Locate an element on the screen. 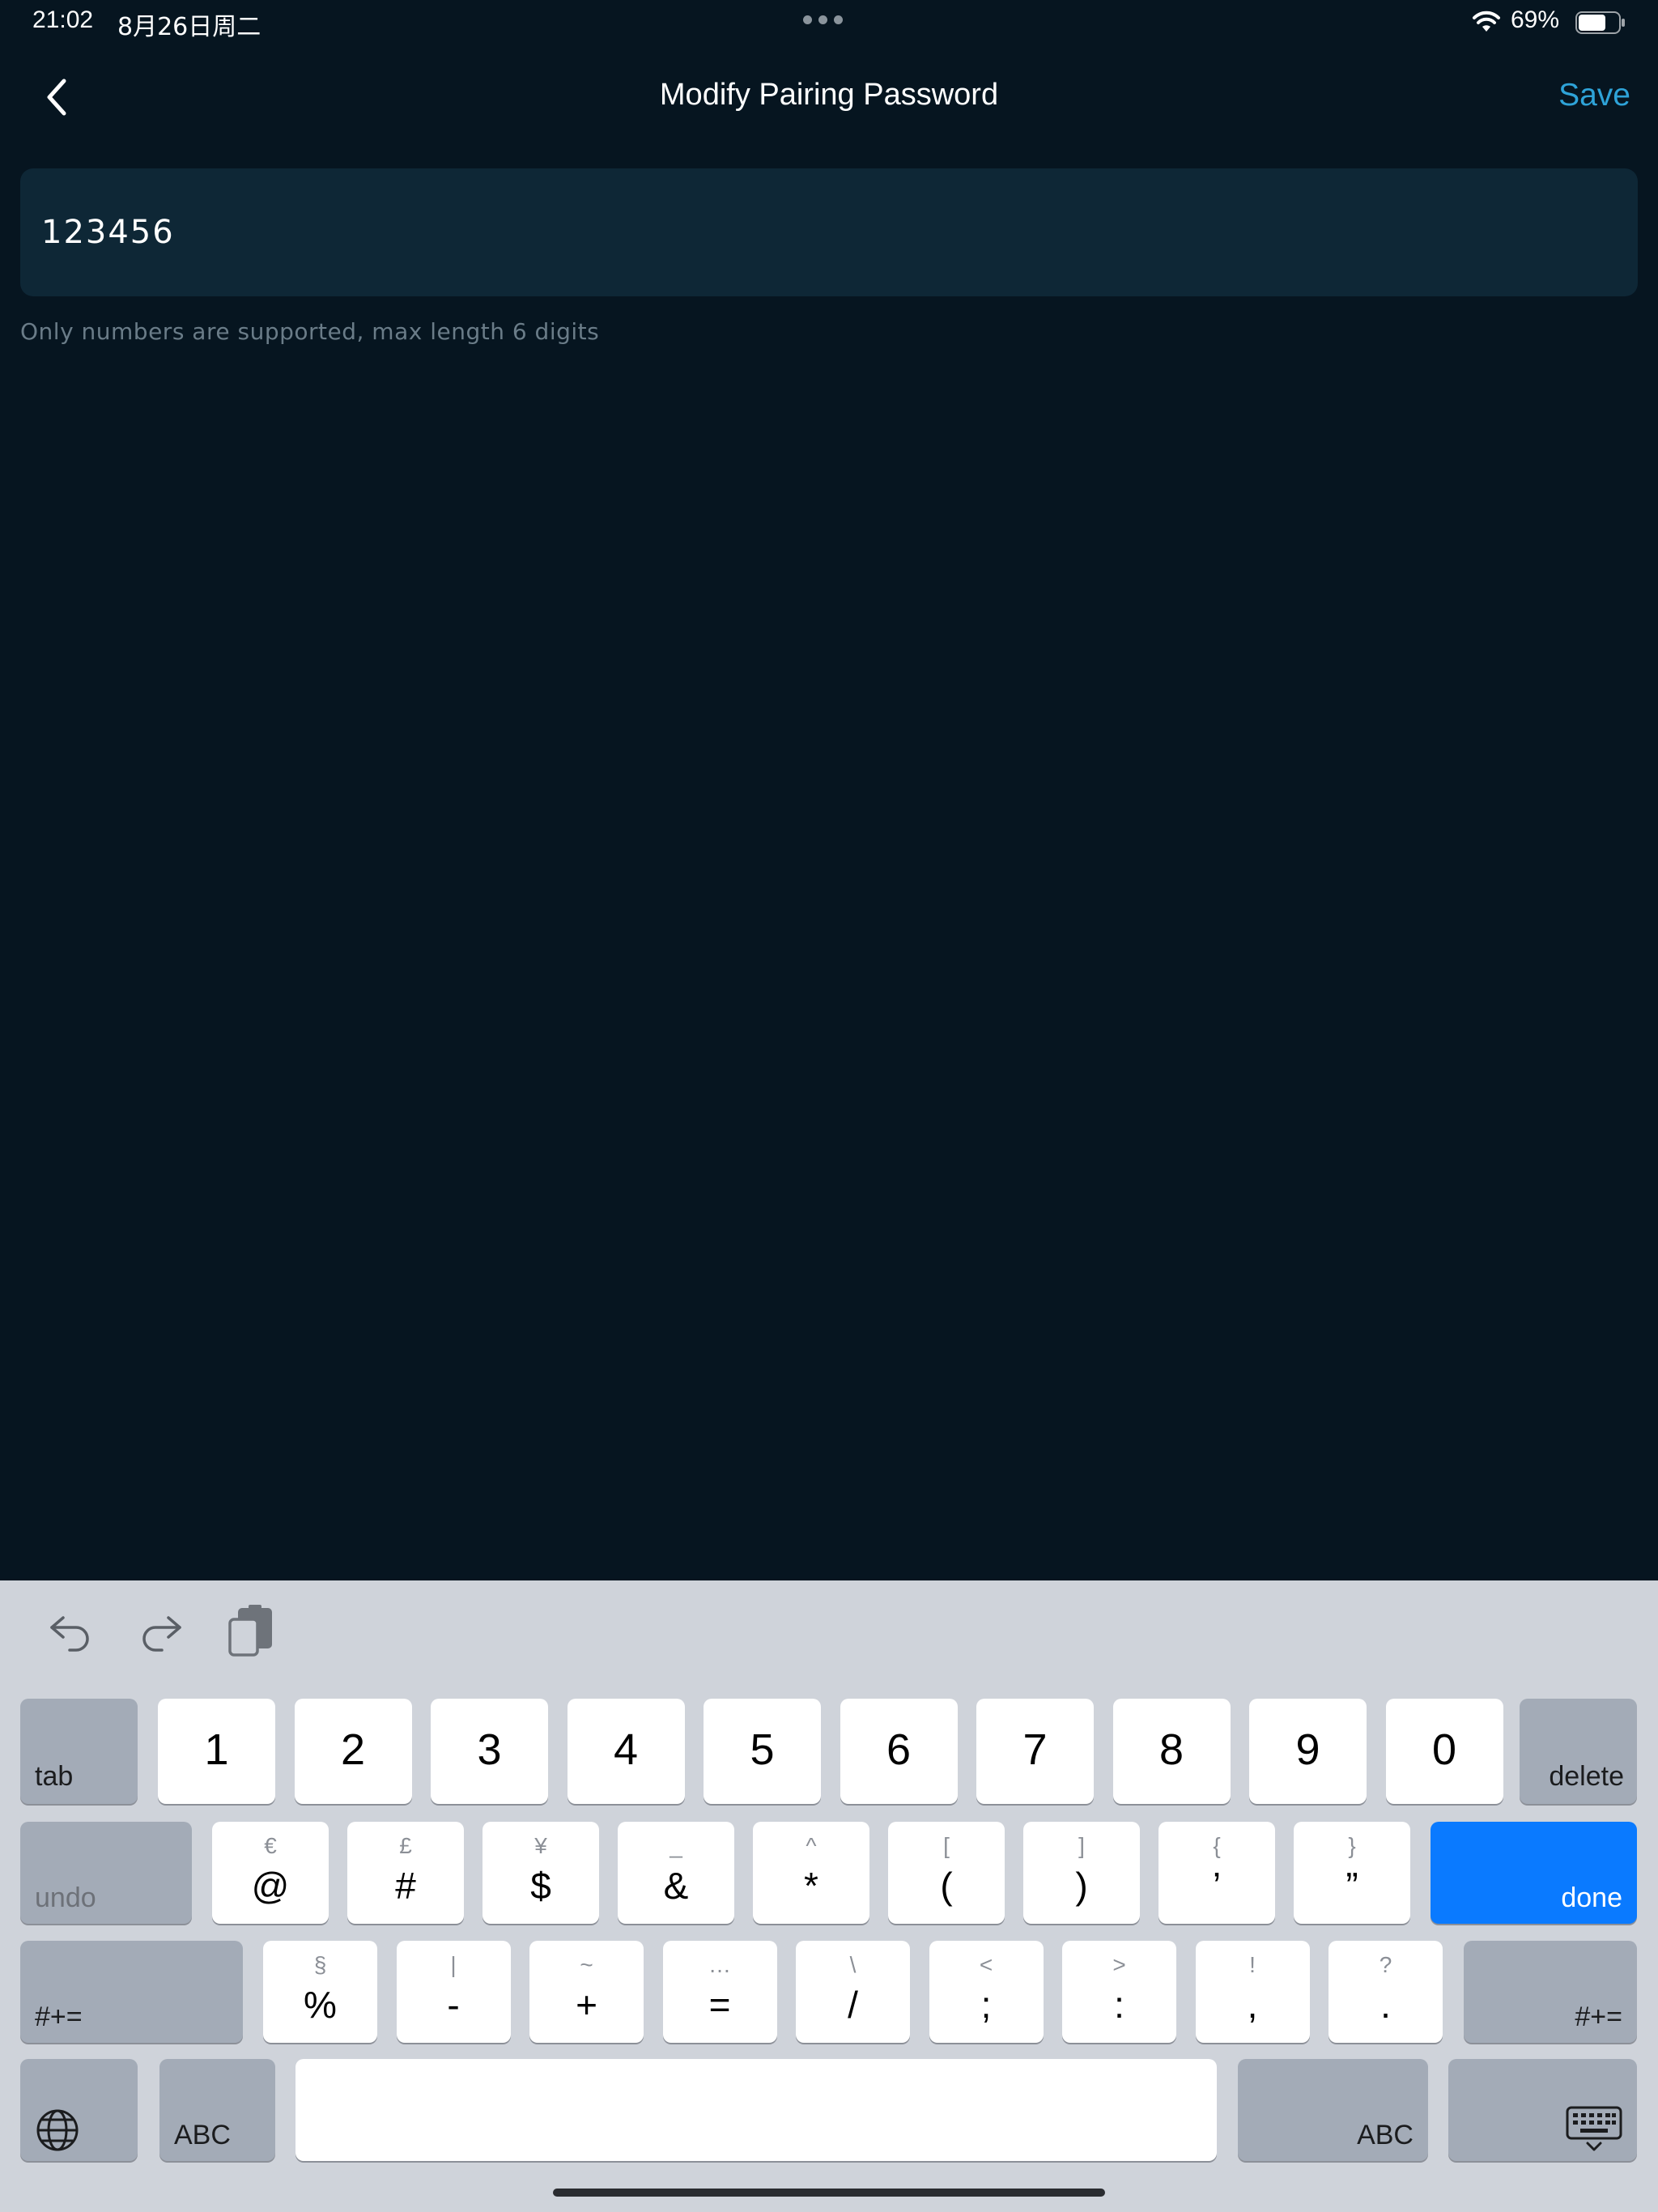 The height and width of the screenshot is (2212, 1658). symbol-key-label: + is located at coordinates (586, 2005).